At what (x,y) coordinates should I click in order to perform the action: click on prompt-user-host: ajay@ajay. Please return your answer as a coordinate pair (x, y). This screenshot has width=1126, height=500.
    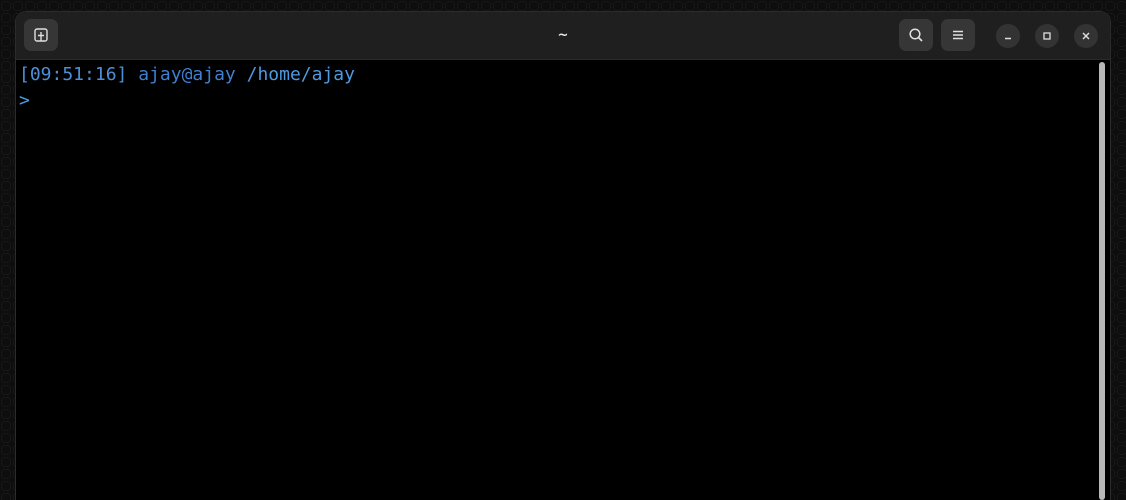
    Looking at the image, I should click on (187, 74).